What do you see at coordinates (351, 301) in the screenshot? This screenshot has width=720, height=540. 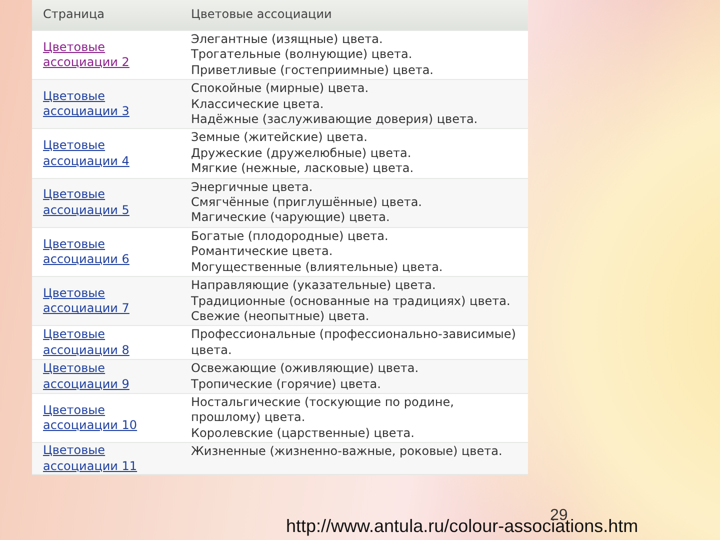 I see `association-text: Традиционные (основанные на традициях) цвета.` at bounding box center [351, 301].